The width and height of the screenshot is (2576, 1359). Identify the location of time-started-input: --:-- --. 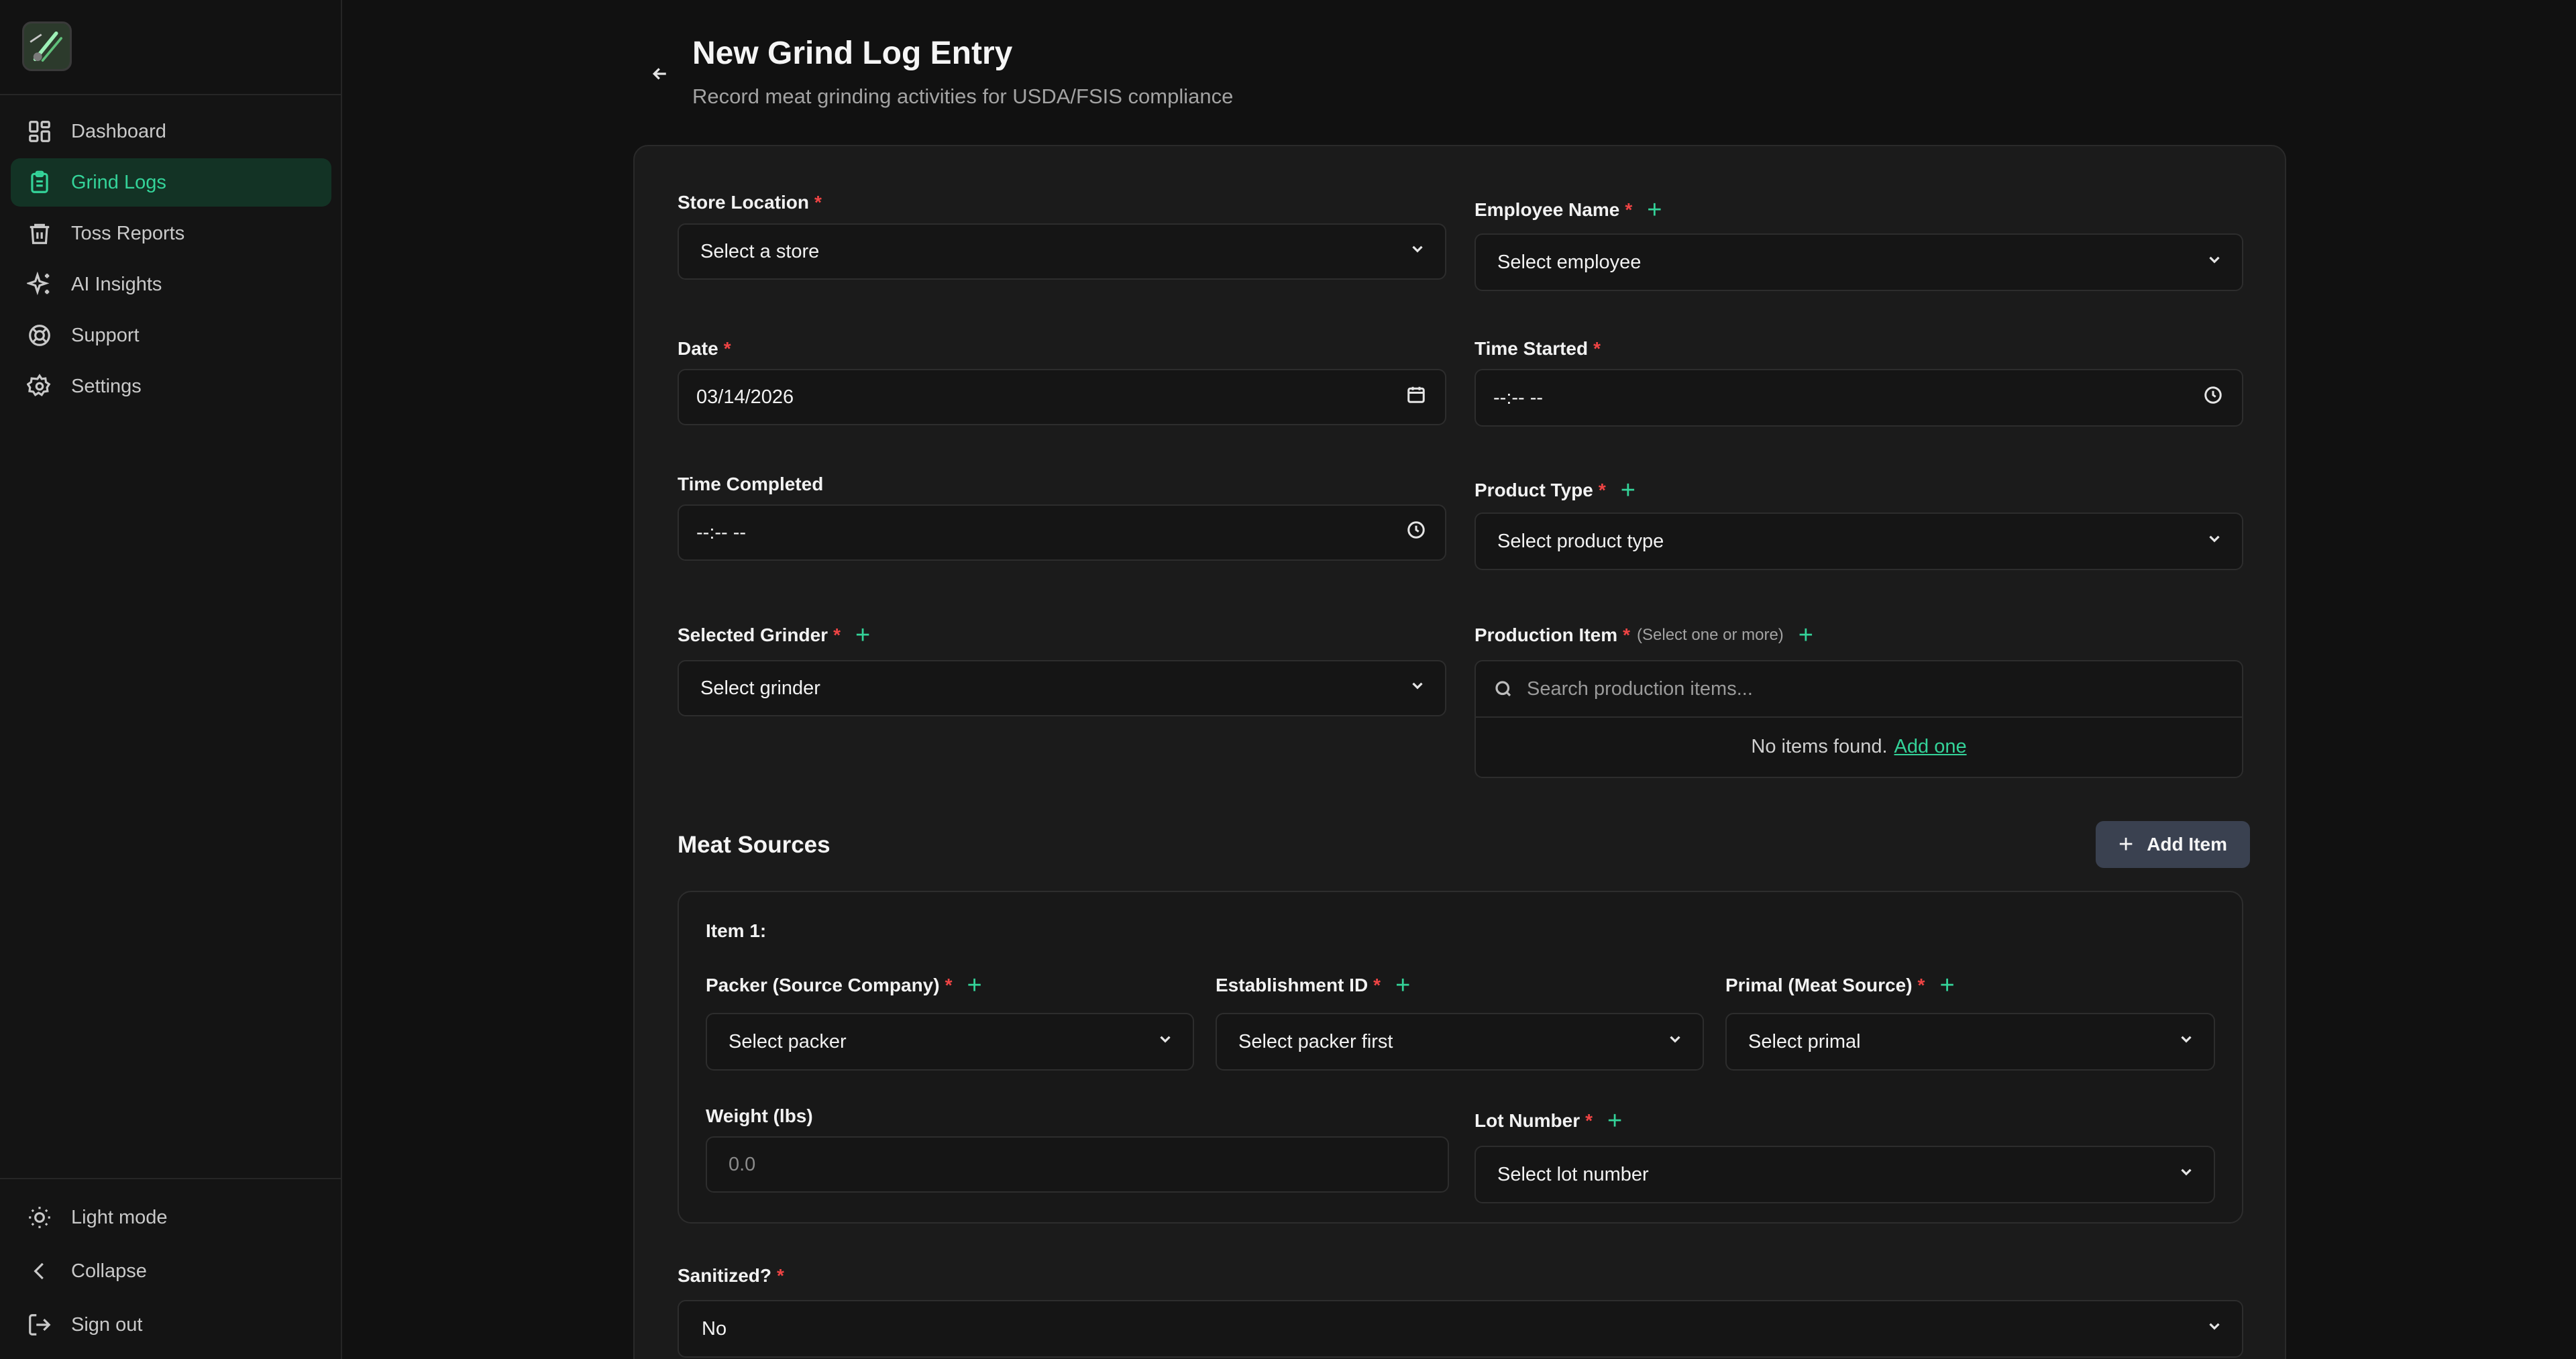
(1858, 398).